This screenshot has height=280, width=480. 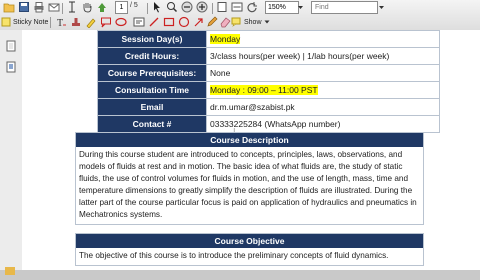 What do you see at coordinates (249, 241) in the screenshot?
I see `course-objective-title: Course Objective` at bounding box center [249, 241].